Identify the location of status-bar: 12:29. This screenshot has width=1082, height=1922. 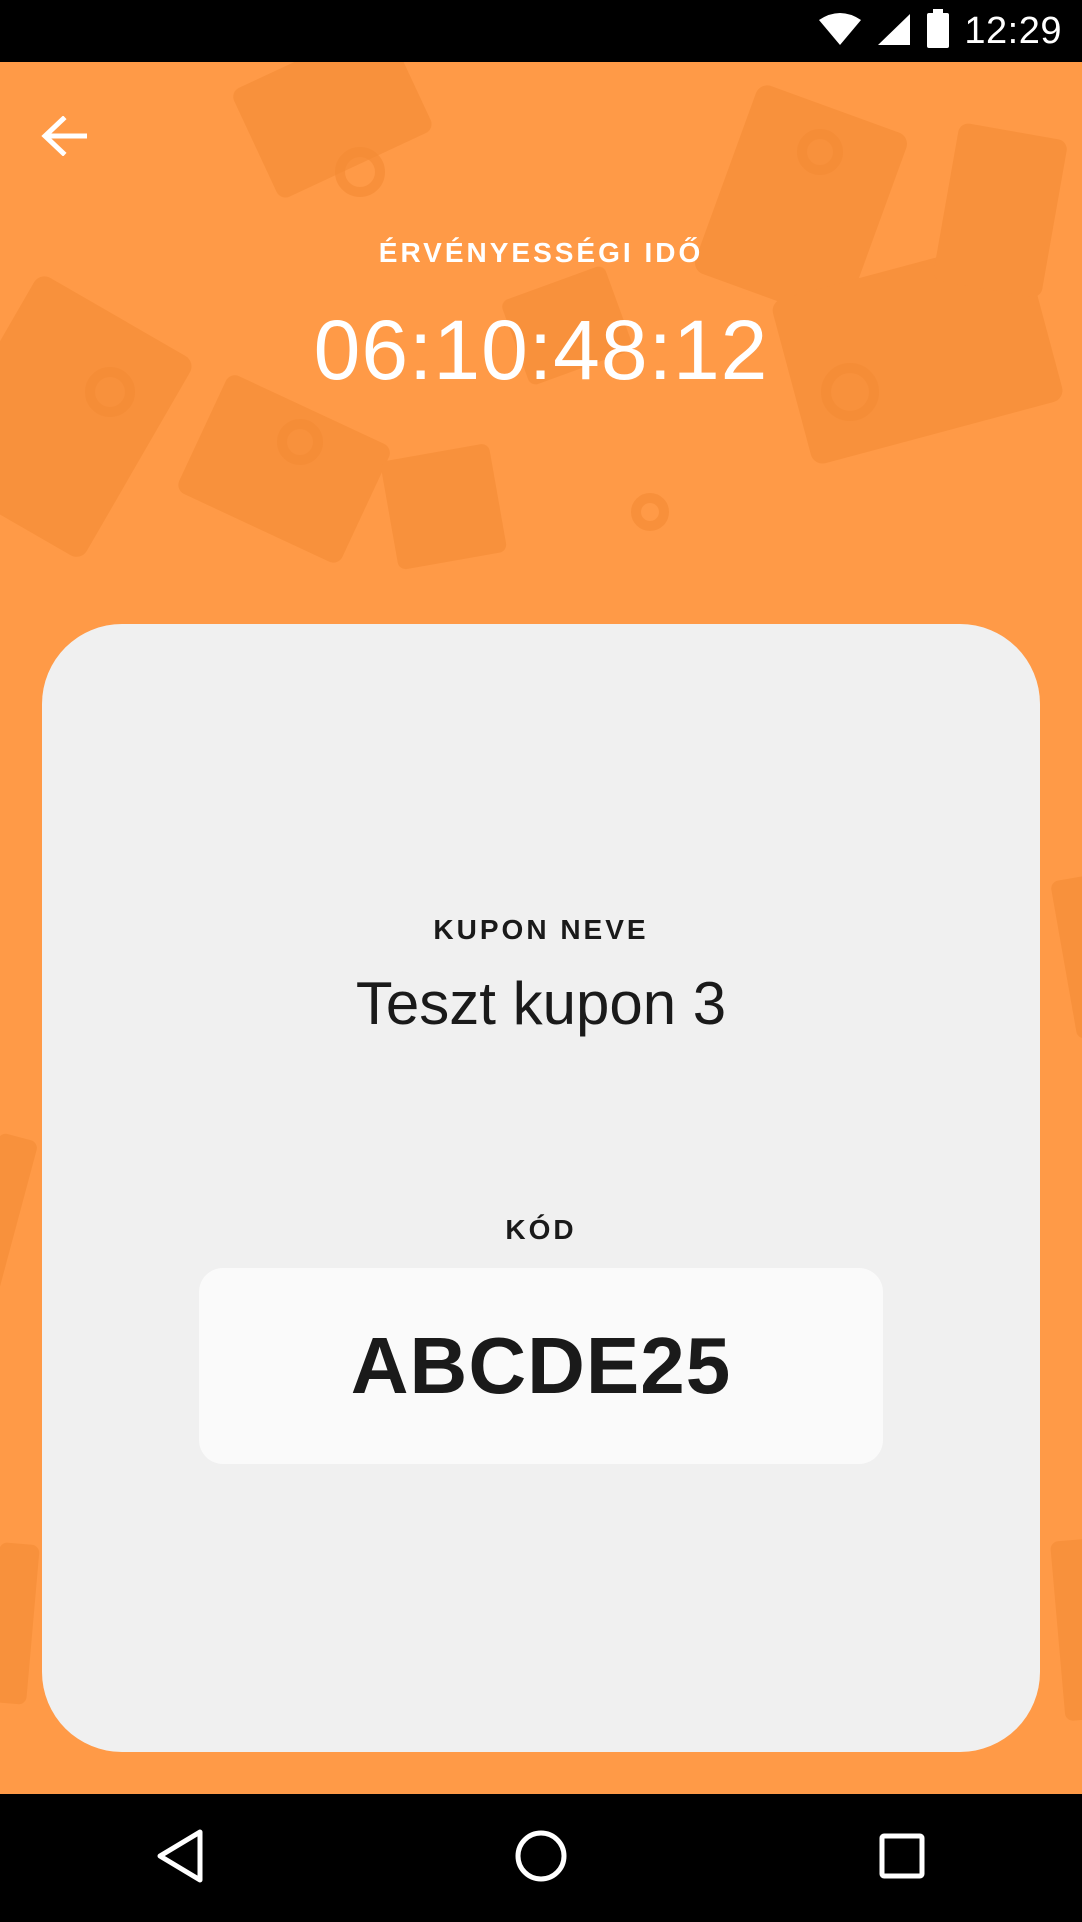
(541, 31).